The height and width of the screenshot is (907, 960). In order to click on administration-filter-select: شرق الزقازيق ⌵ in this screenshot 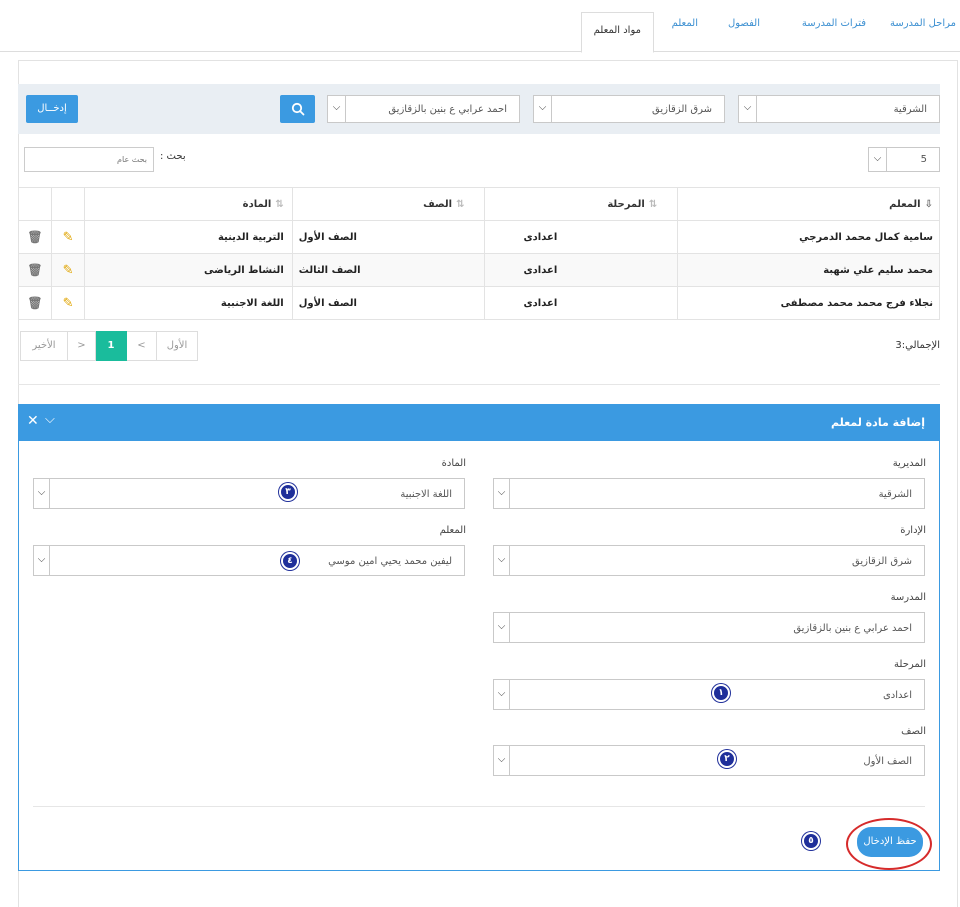, I will do `click(629, 109)`.